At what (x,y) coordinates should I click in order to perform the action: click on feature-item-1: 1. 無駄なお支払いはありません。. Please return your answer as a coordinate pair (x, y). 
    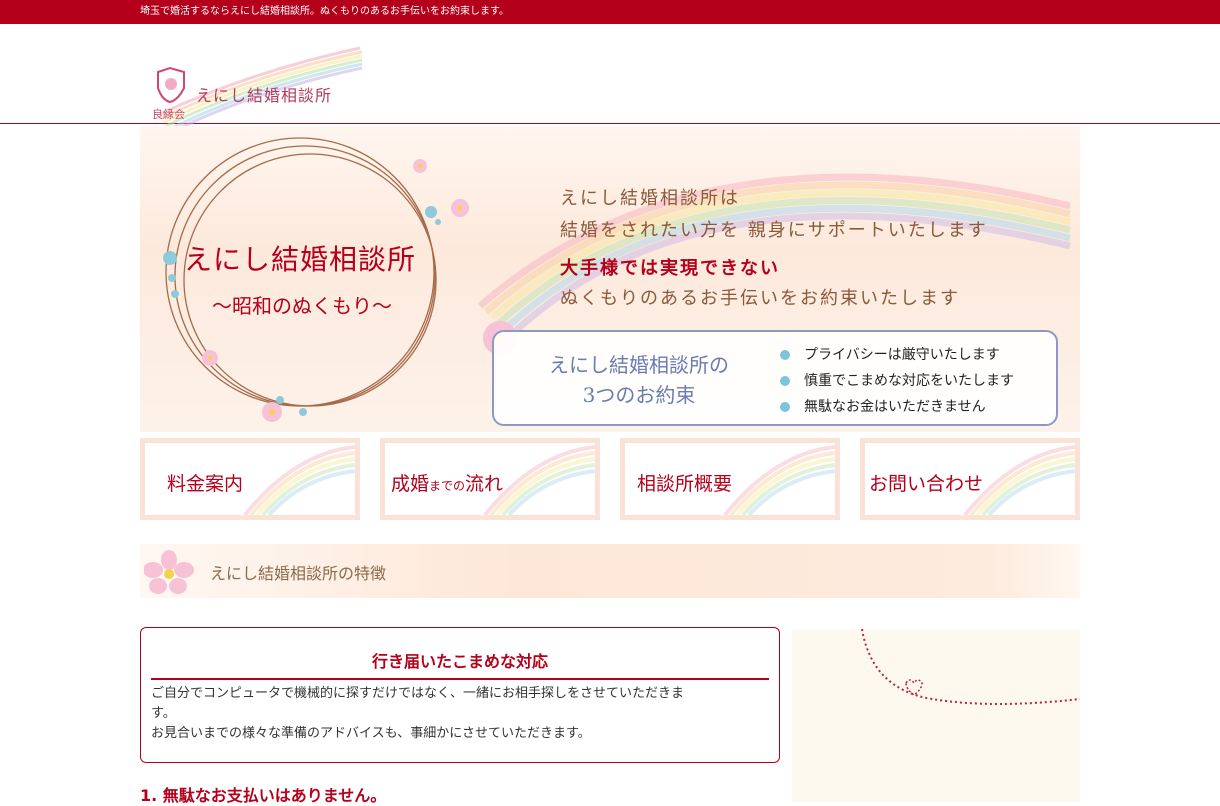
    Looking at the image, I should click on (263, 795).